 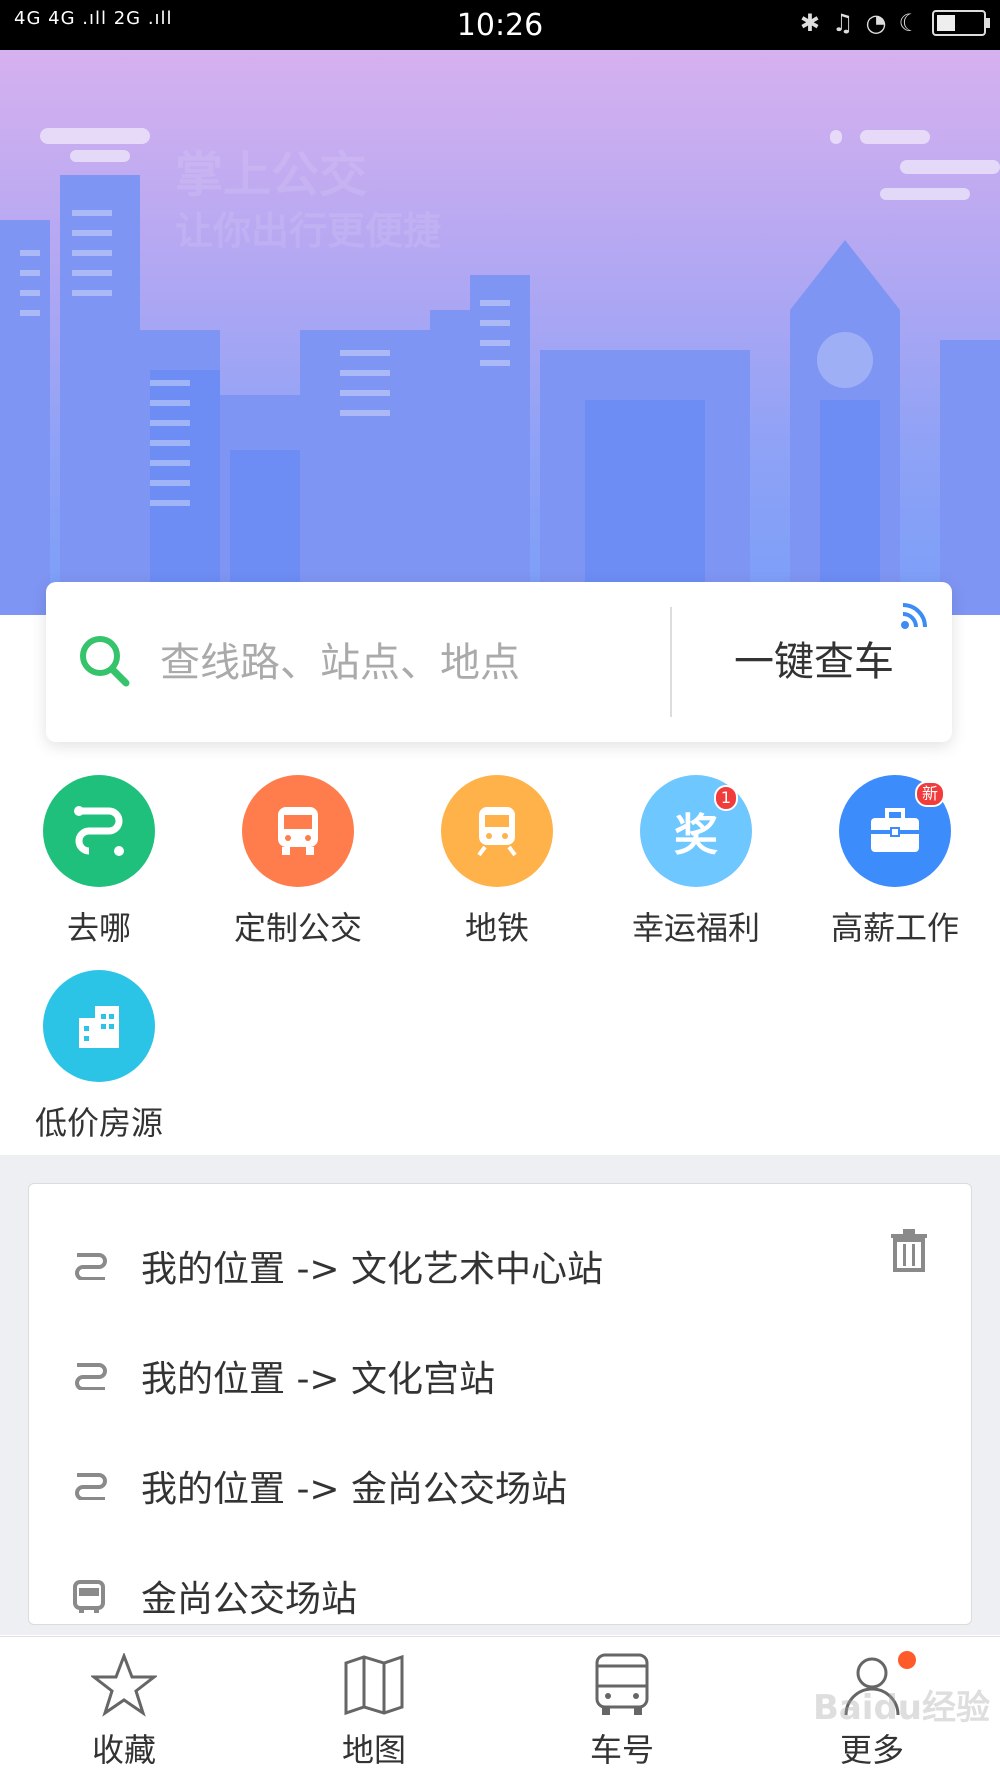 I want to click on shortcut-subway: 地铁, so click(x=497, y=862).